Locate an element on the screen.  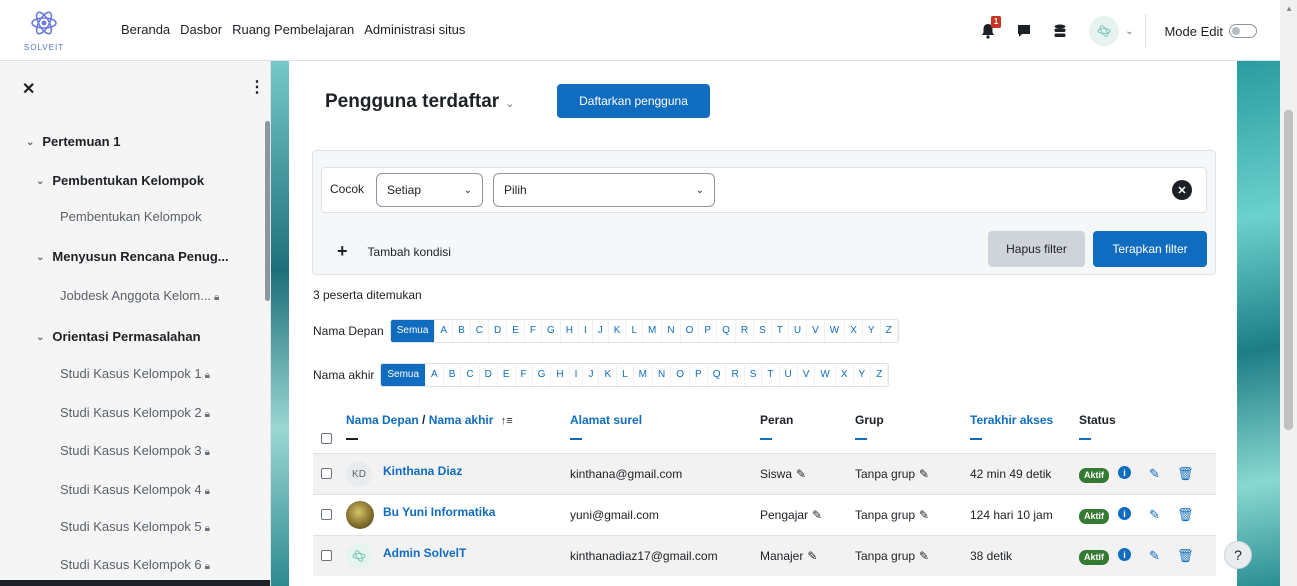
help-button: ? is located at coordinates (1238, 555).